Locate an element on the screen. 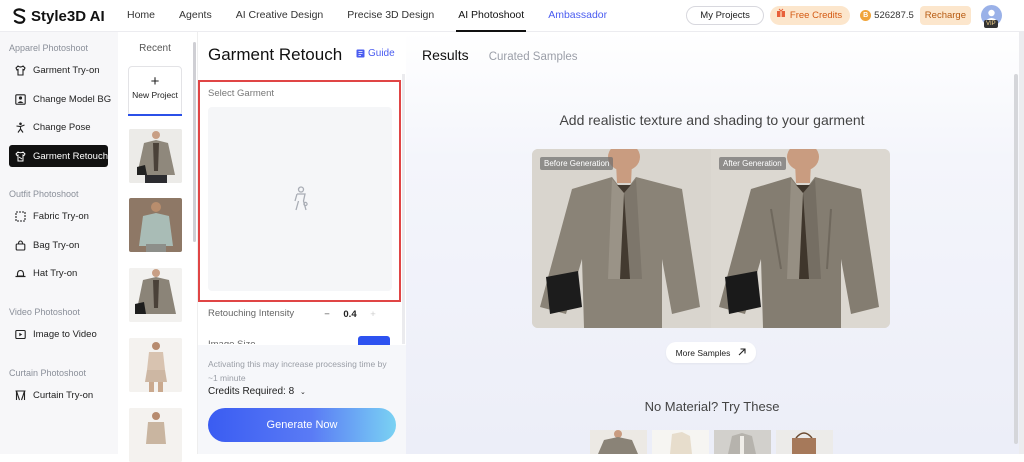  sidebar-item-fabric-try-on: Fabric Try-on is located at coordinates (58, 216).